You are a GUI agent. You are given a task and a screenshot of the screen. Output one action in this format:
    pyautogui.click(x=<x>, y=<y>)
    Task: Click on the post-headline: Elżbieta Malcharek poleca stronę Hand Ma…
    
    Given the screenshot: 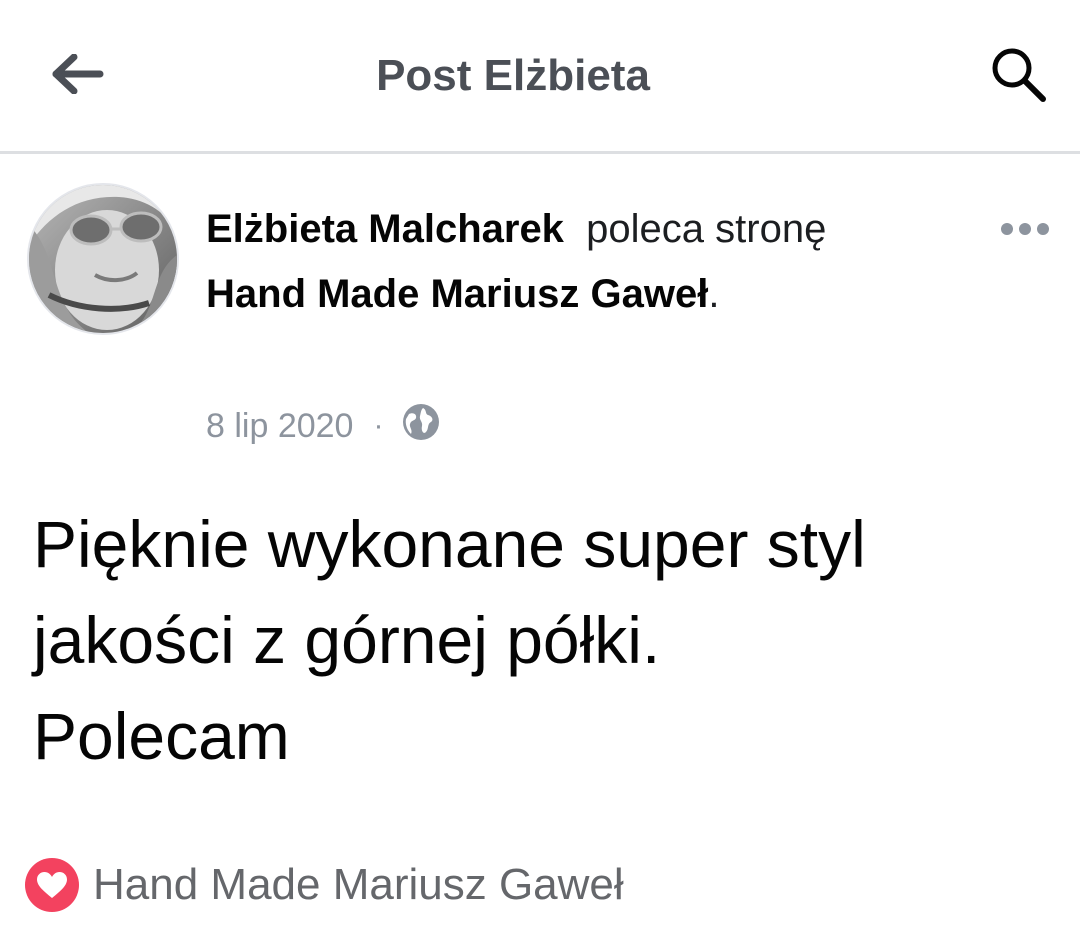 What is the action you would take?
    pyautogui.click(x=556, y=262)
    